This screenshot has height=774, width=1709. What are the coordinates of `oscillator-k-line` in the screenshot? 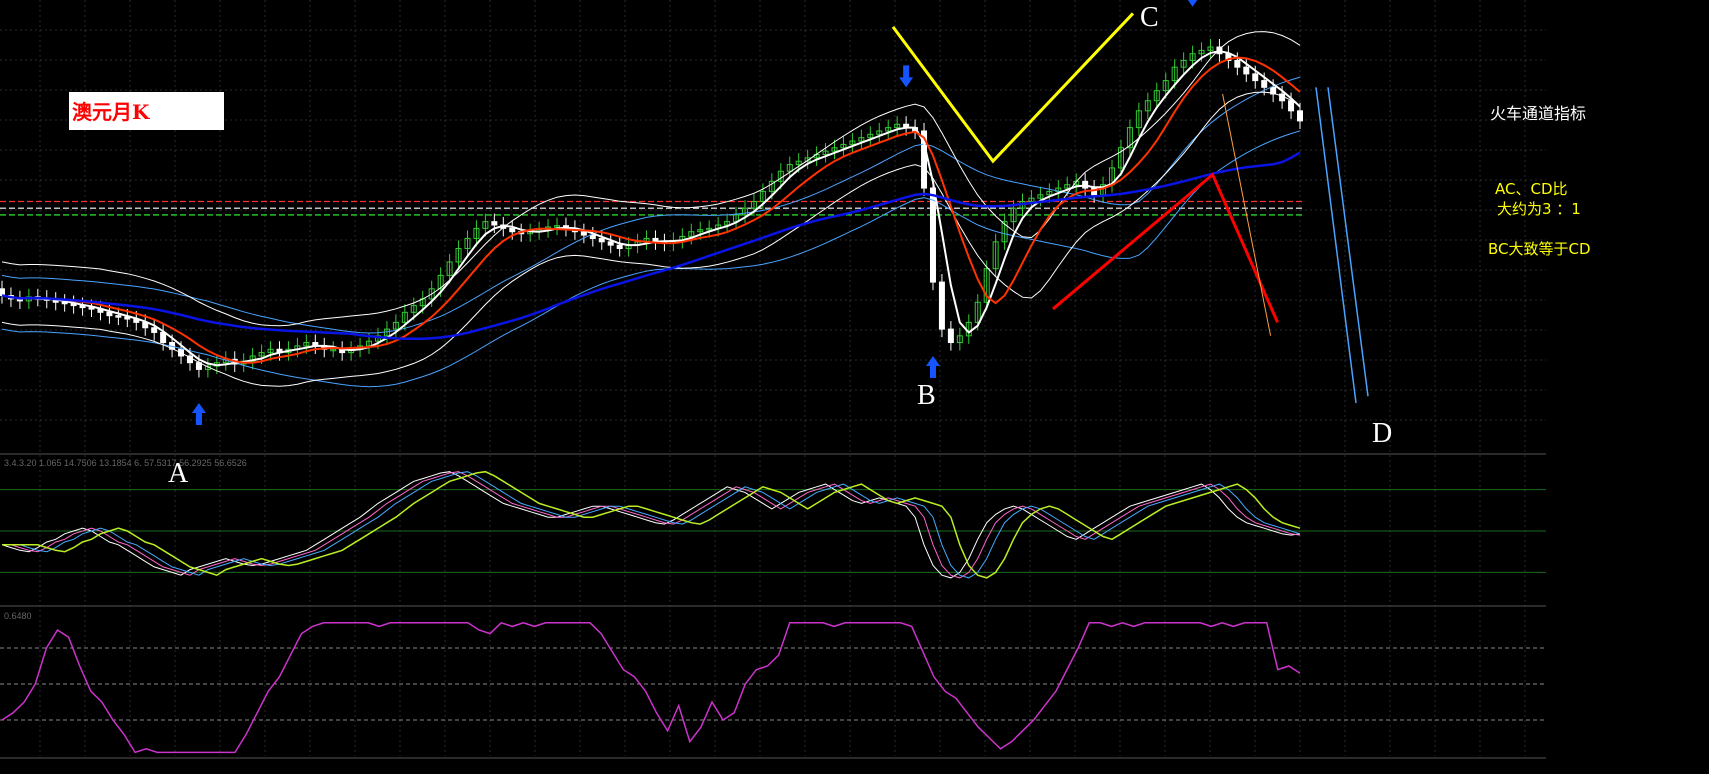 It's located at (651, 525).